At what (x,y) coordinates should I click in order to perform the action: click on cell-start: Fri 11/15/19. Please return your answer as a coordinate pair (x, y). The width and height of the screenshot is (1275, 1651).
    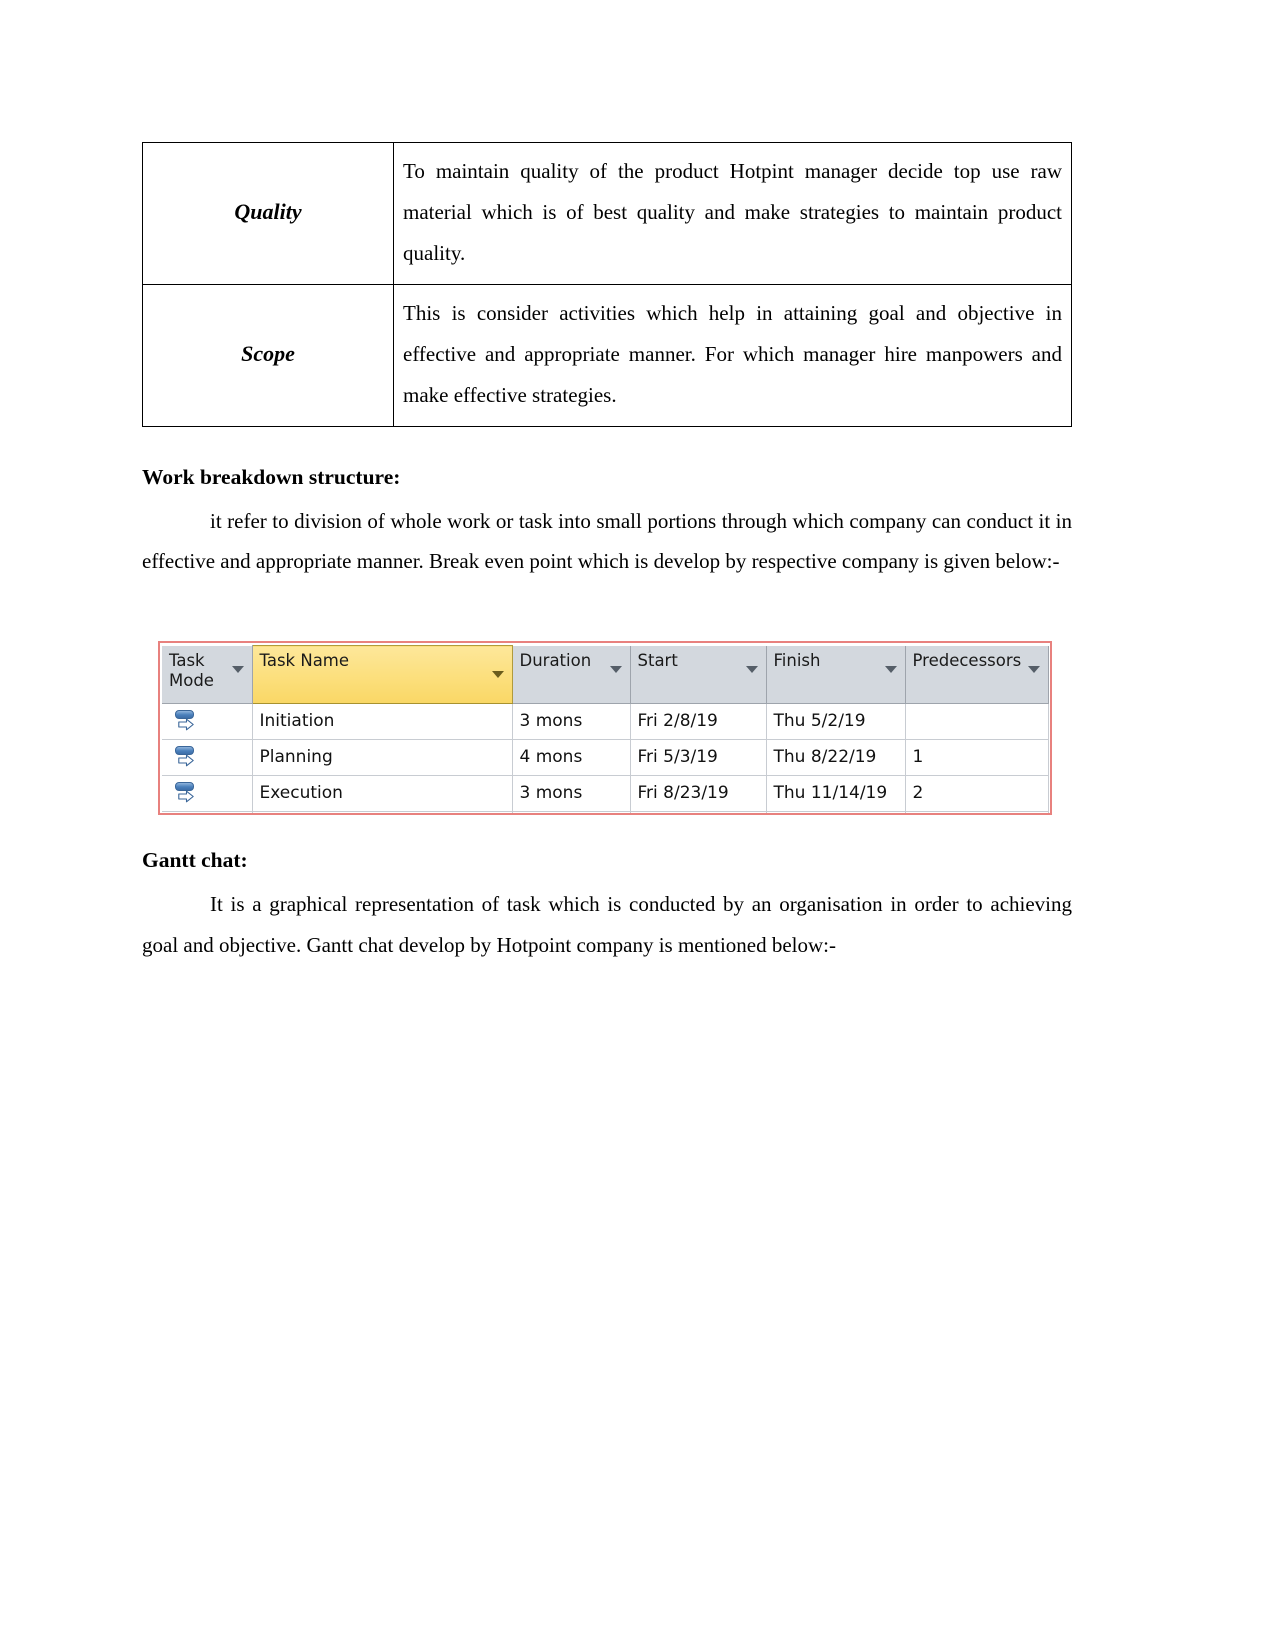
    Looking at the image, I should click on (698, 812).